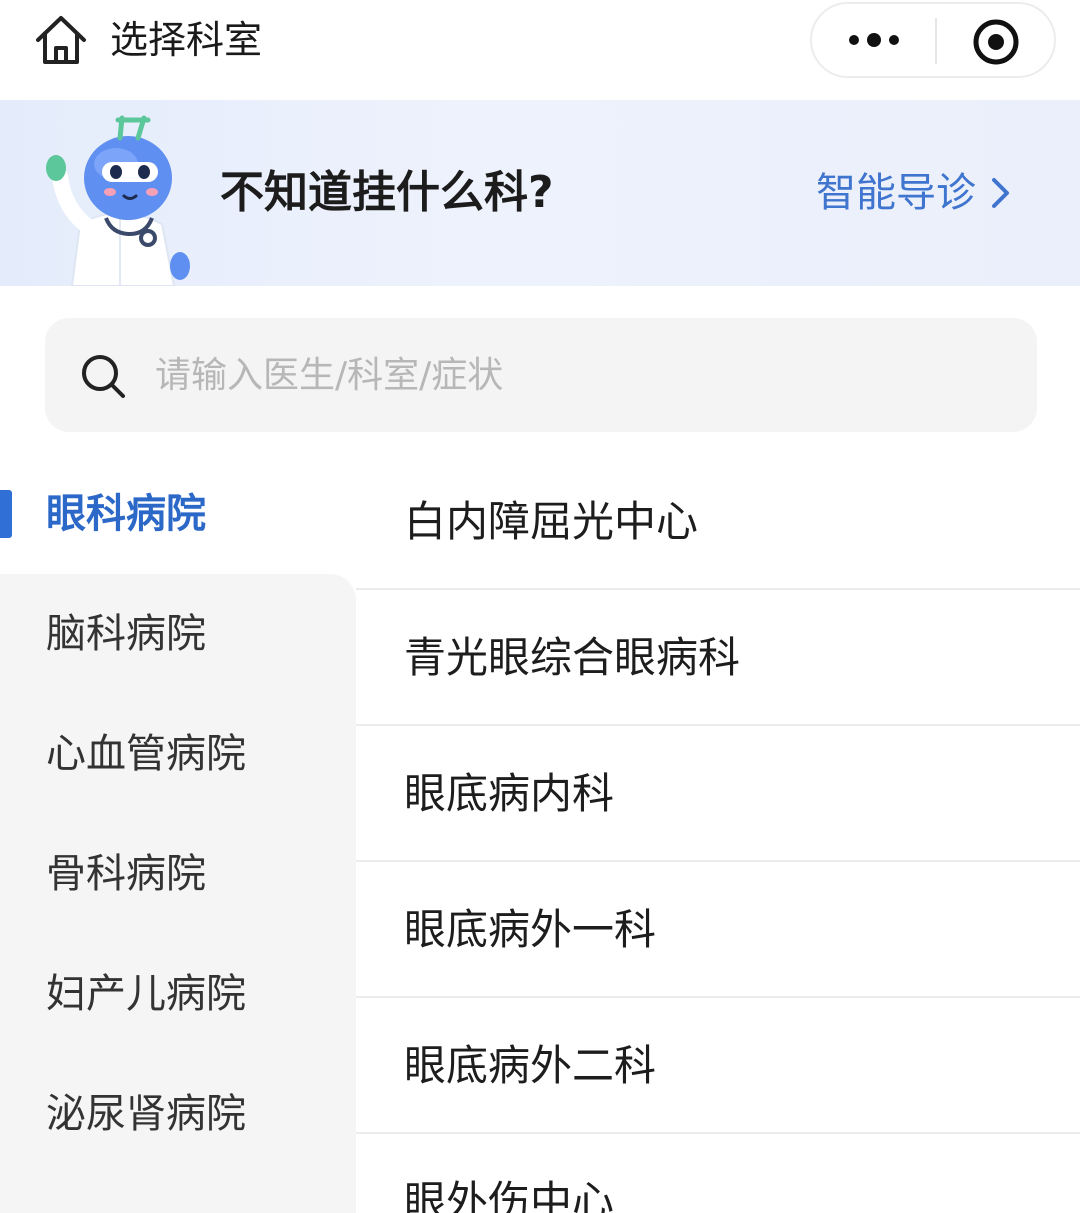  I want to click on search-bar, so click(541, 375).